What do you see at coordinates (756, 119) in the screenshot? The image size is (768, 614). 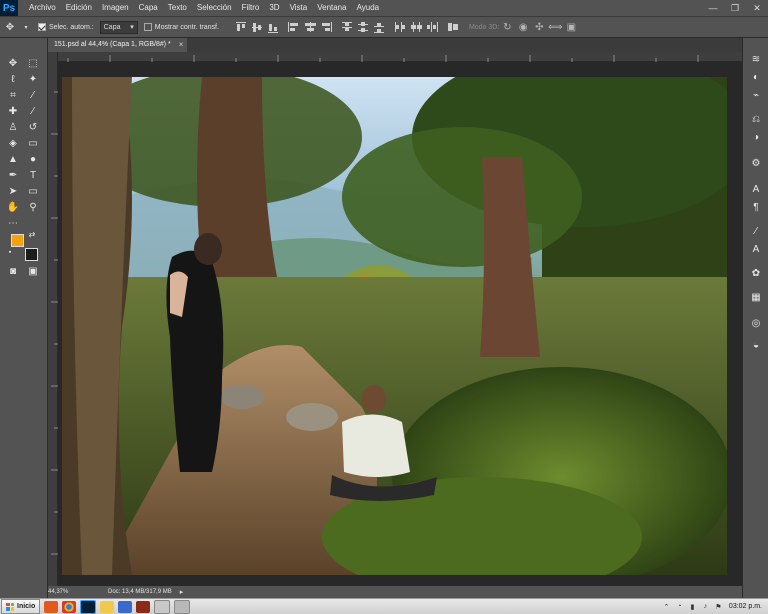 I see `history-icon: ⎌` at bounding box center [756, 119].